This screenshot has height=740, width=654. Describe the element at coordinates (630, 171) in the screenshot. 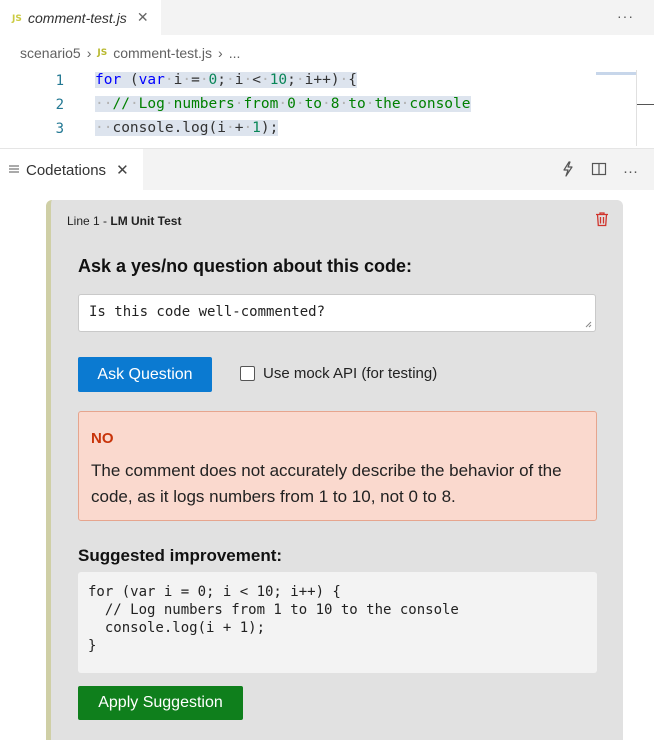

I see `more-actions-icon: ···` at that location.